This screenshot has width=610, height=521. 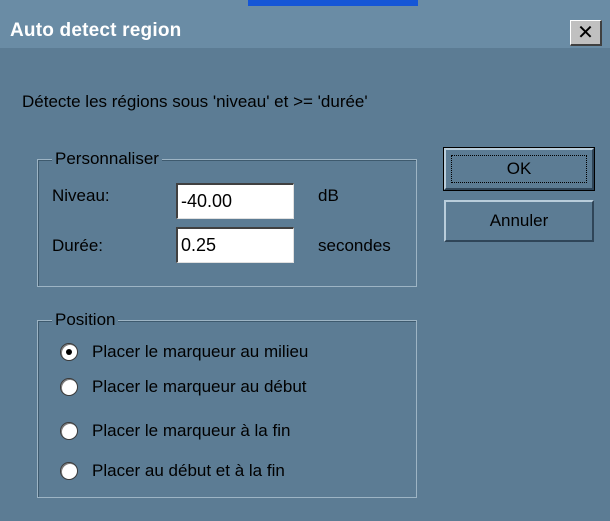 What do you see at coordinates (200, 351) in the screenshot?
I see `radio-label: Placer le marqueur au milieu` at bounding box center [200, 351].